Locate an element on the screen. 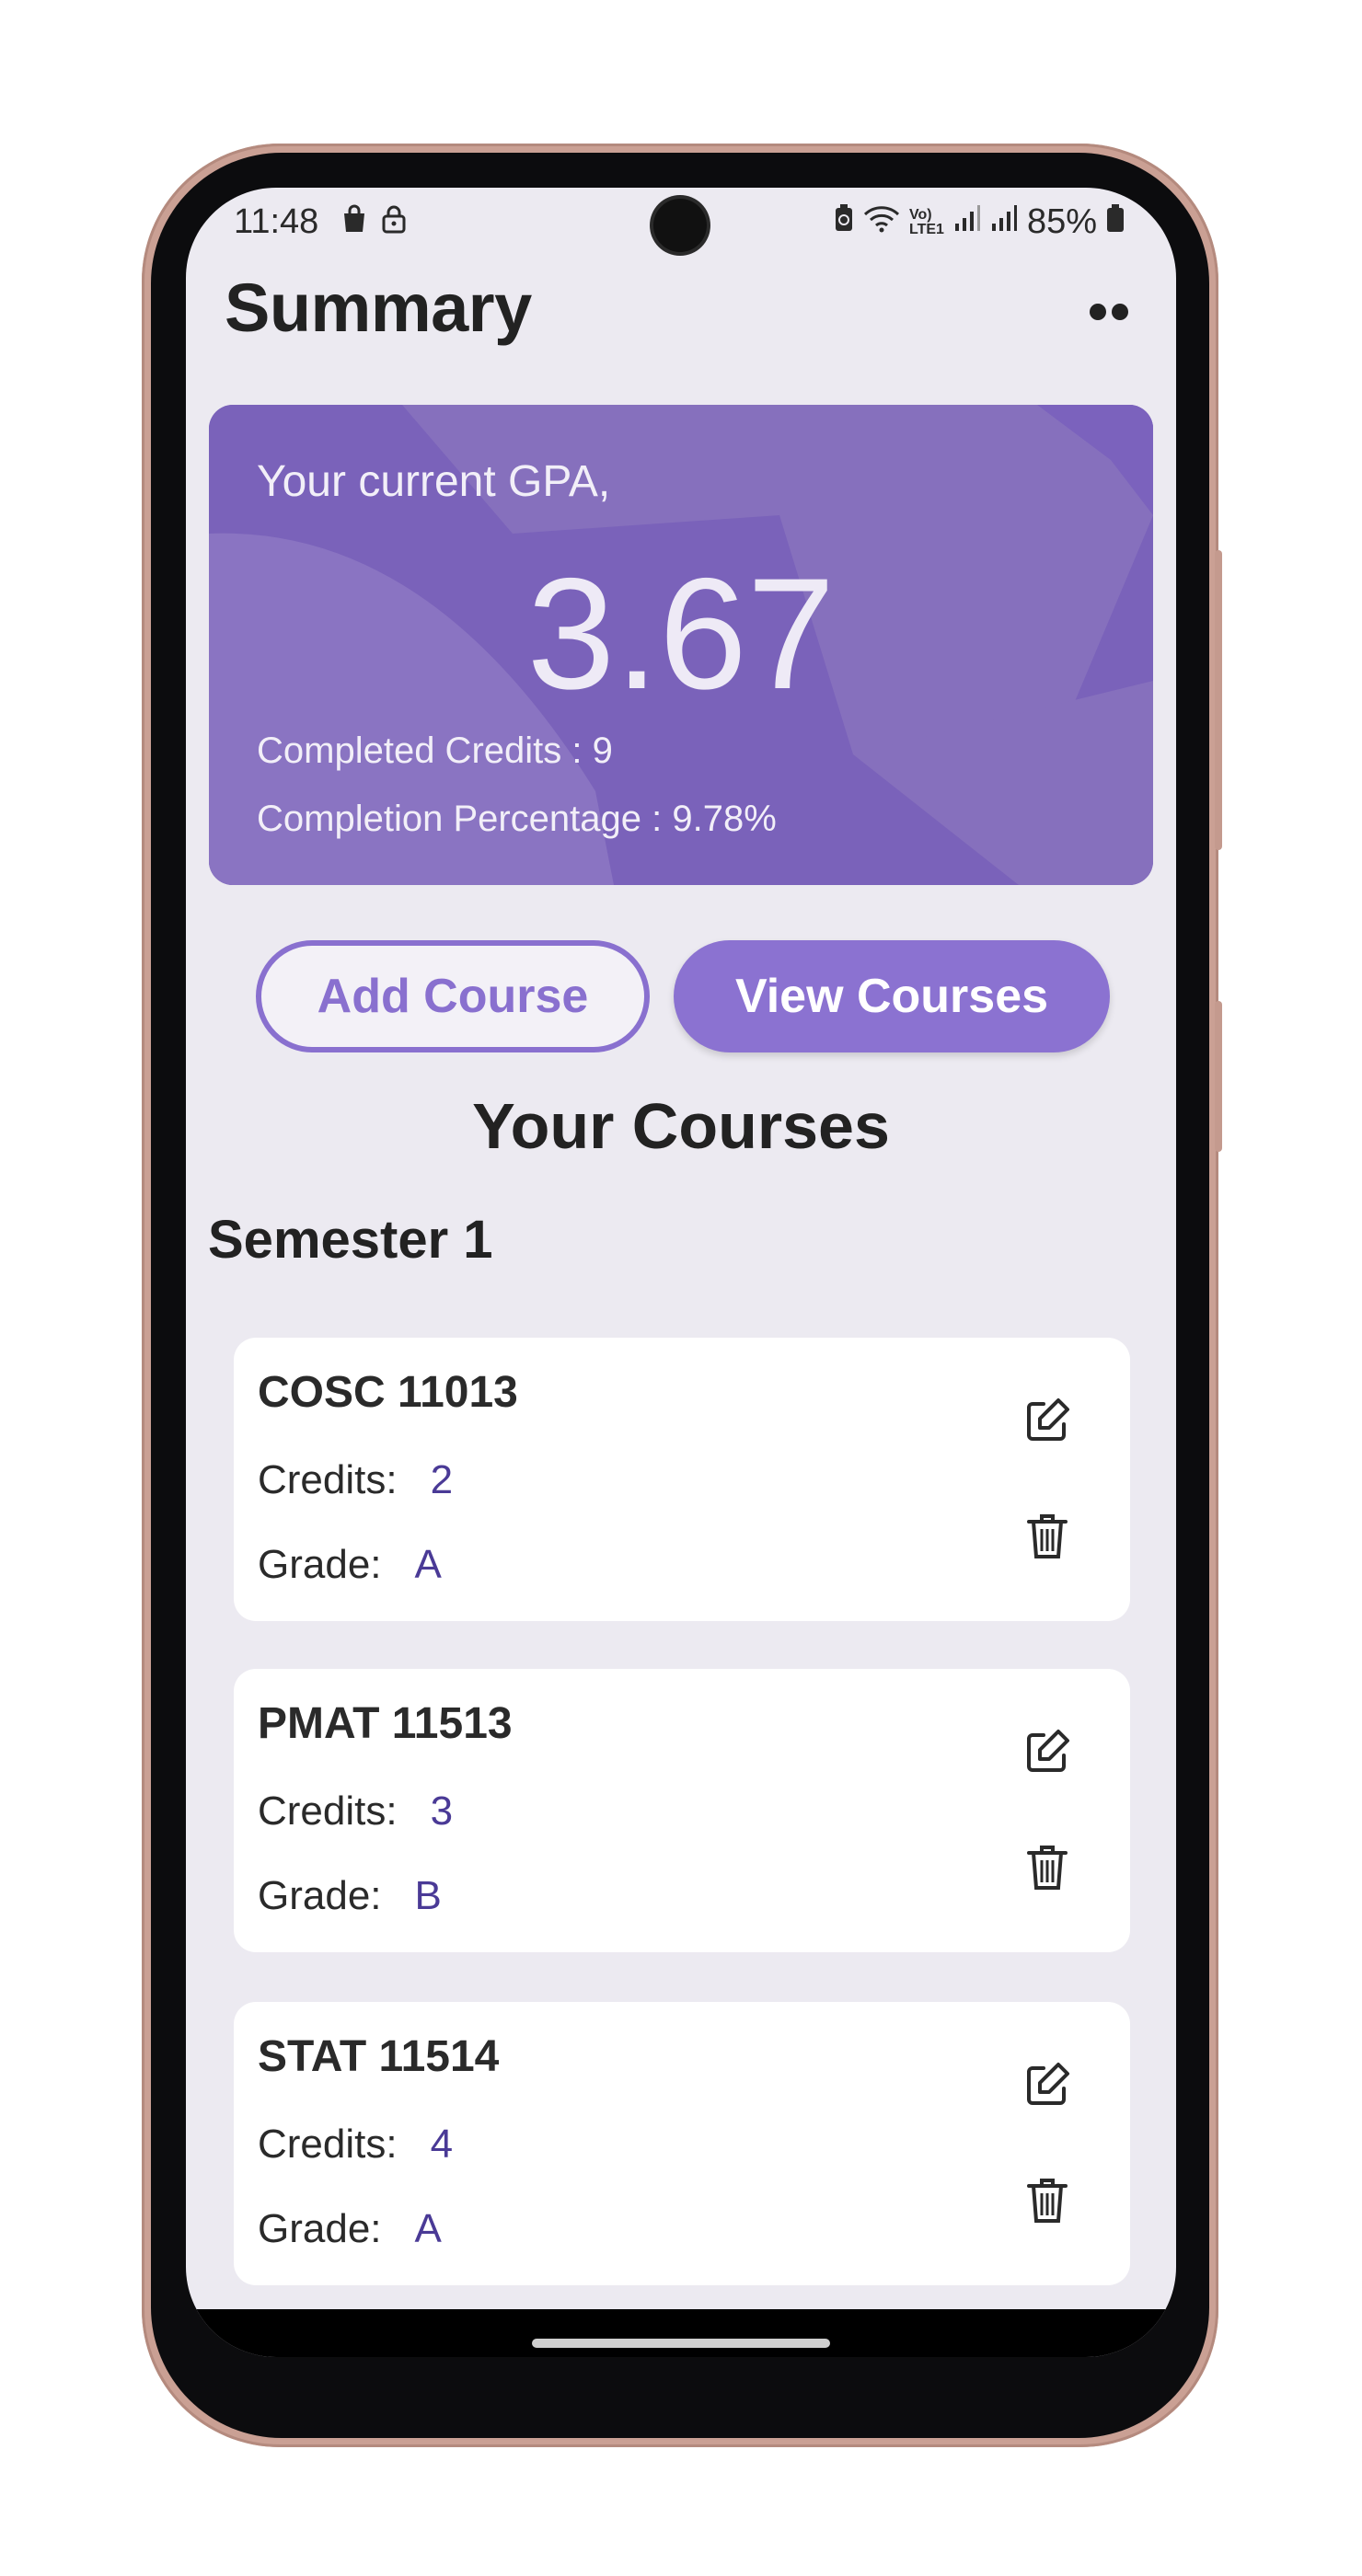 This screenshot has height=2576, width=1362. course-code: COSC 11013 is located at coordinates (388, 1392).